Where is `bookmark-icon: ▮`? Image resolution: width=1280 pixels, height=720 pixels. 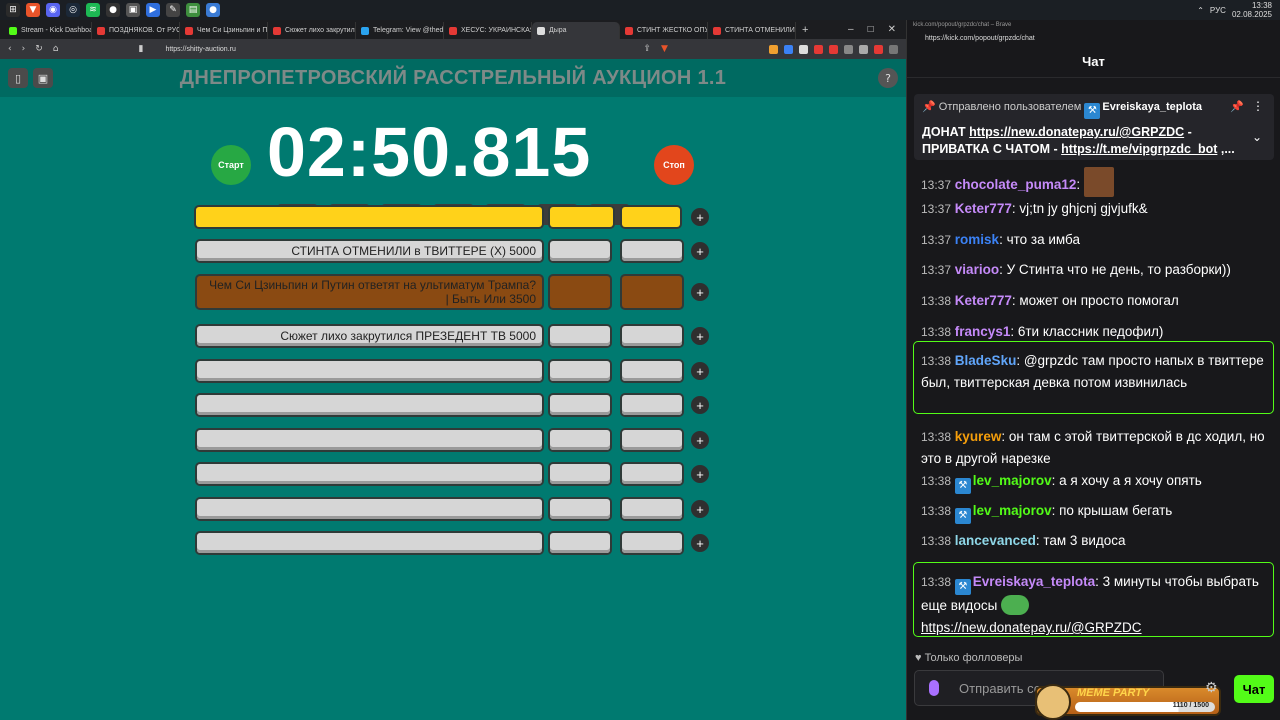
bookmark-icon: ▮ is located at coordinates (140, 49).